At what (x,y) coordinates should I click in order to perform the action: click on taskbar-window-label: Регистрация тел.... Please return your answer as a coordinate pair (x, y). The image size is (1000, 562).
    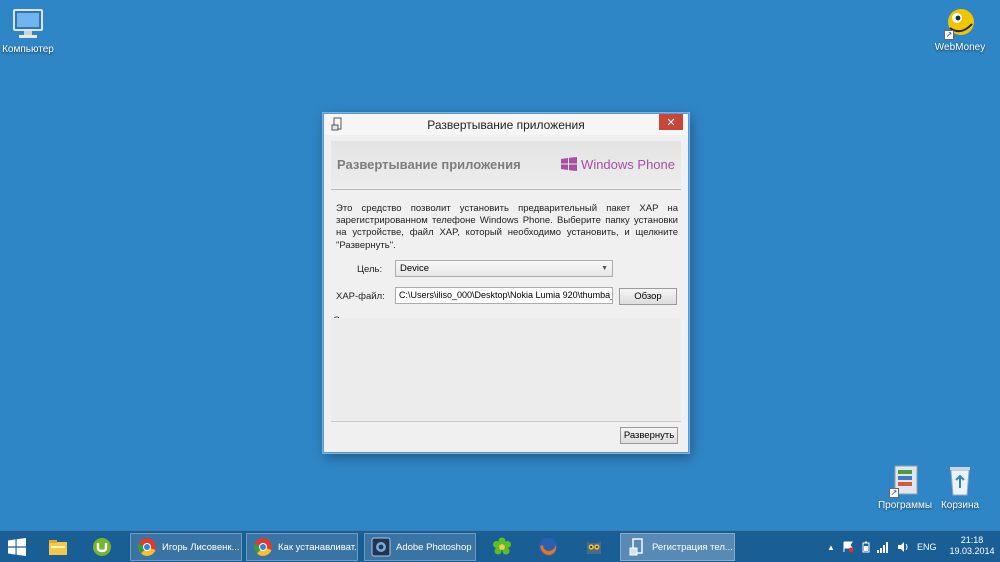
    Looking at the image, I should click on (692, 547).